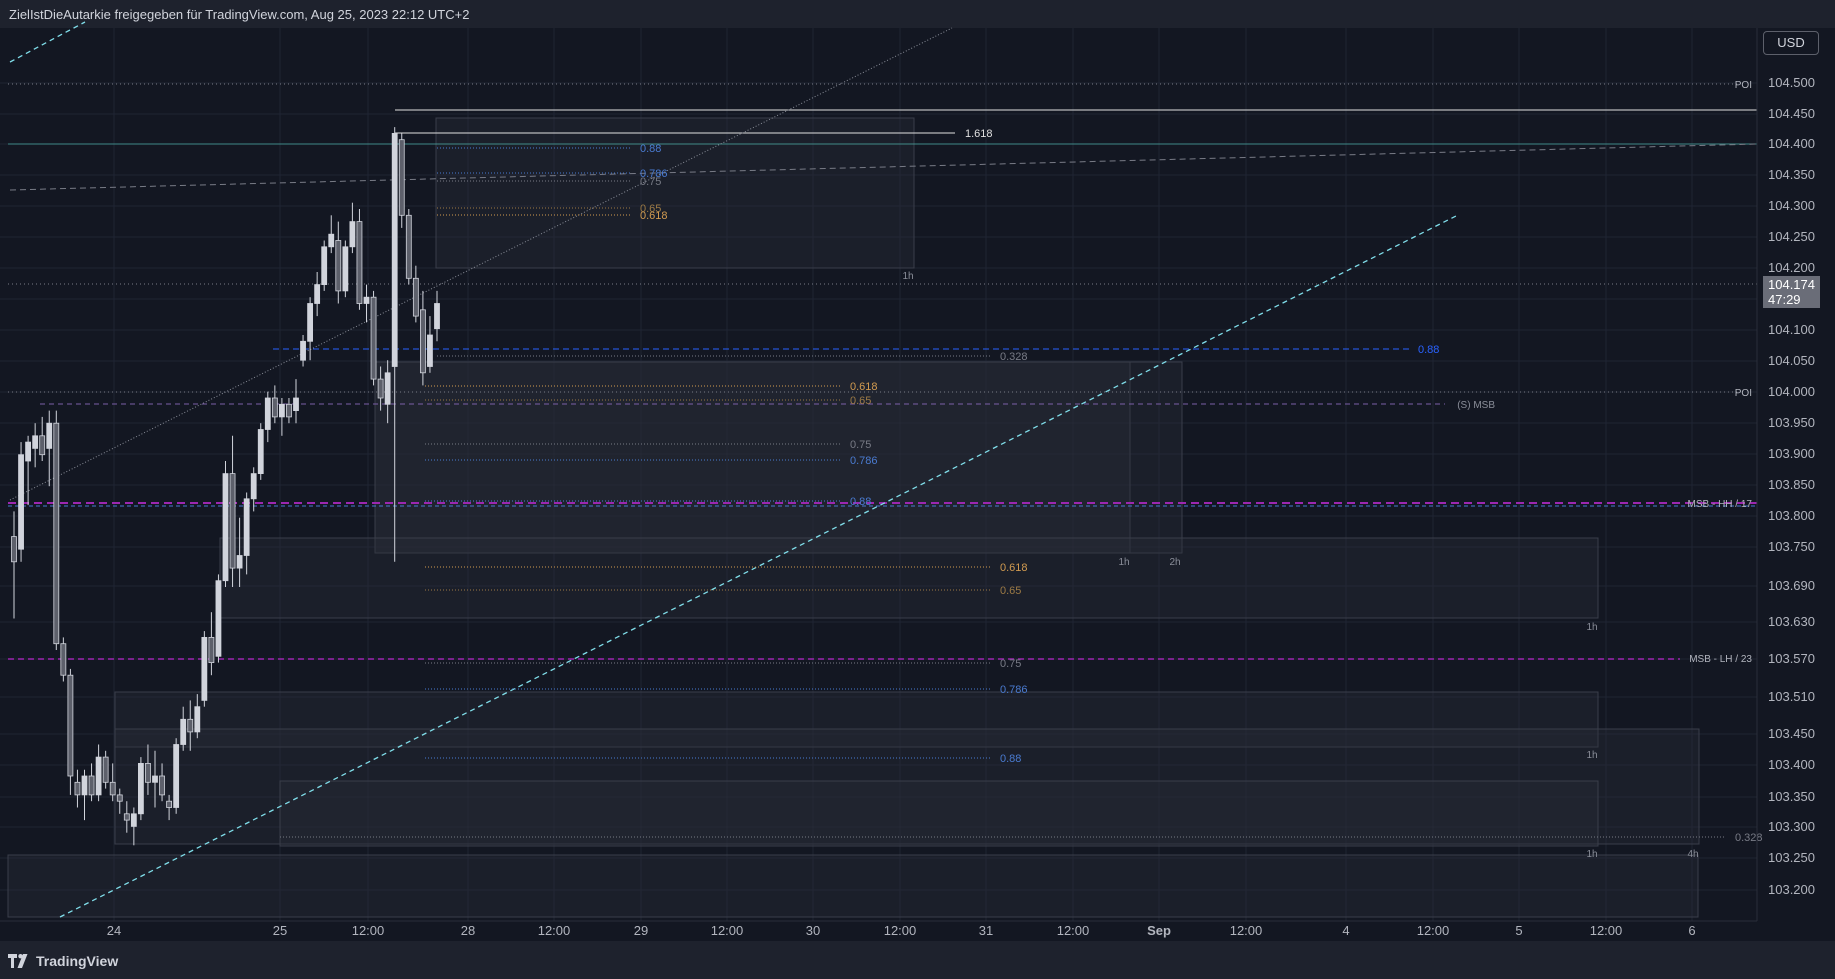  What do you see at coordinates (641, 930) in the screenshot?
I see `time-tick-label: 29` at bounding box center [641, 930].